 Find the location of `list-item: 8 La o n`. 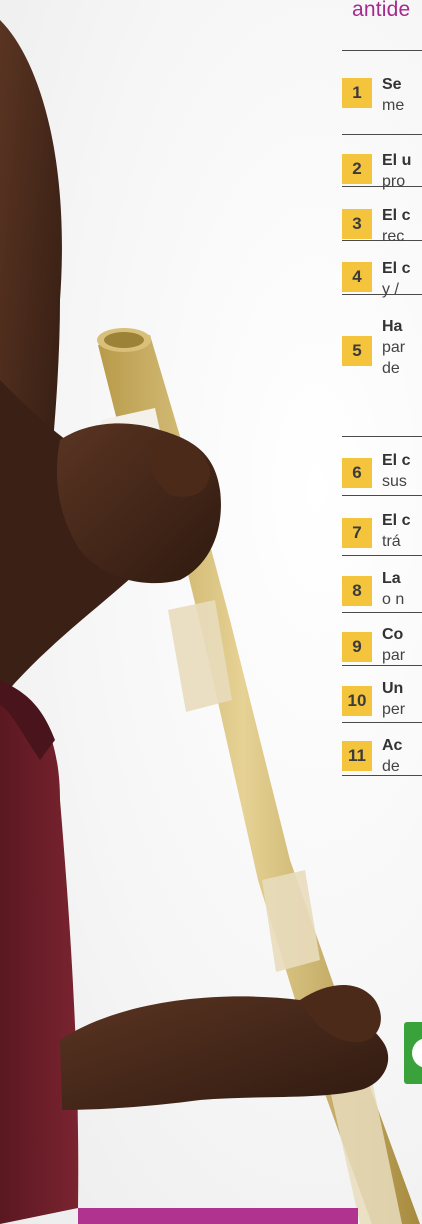

list-item: 8 La o n is located at coordinates (382, 590).